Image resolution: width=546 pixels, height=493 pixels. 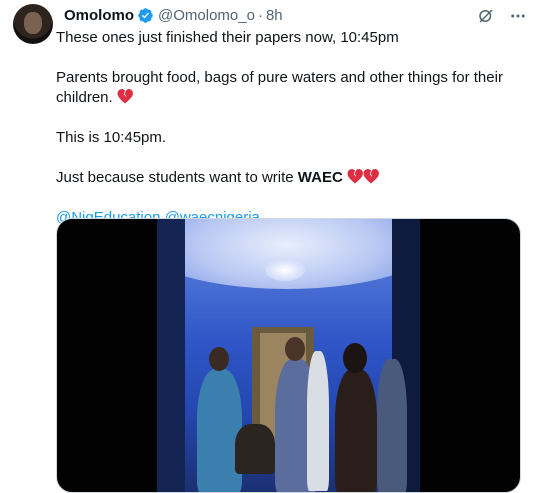 What do you see at coordinates (486, 16) in the screenshot?
I see `grok-icon` at bounding box center [486, 16].